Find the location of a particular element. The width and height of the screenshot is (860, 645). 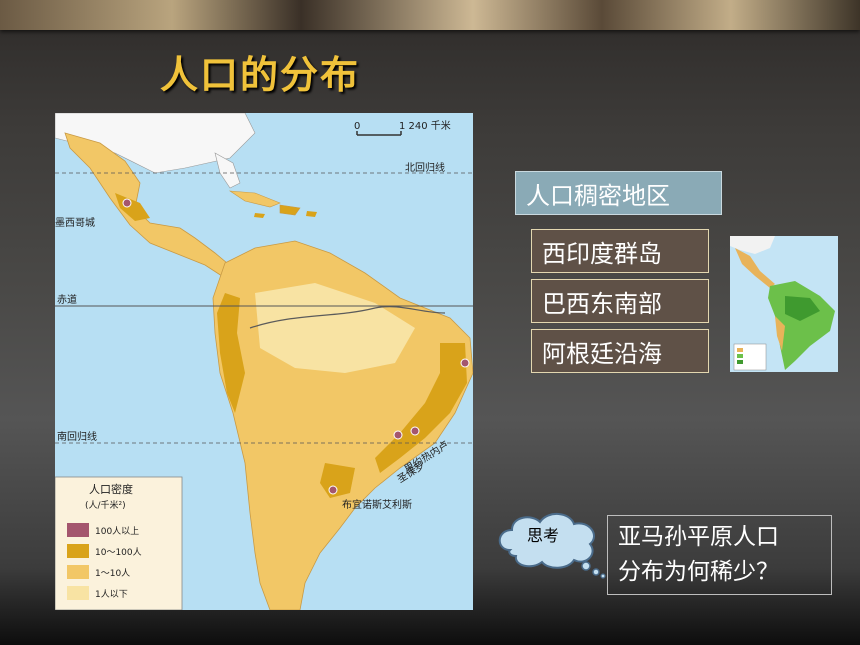

question-line-2: 分布为何稀少？ is located at coordinates (698, 572).